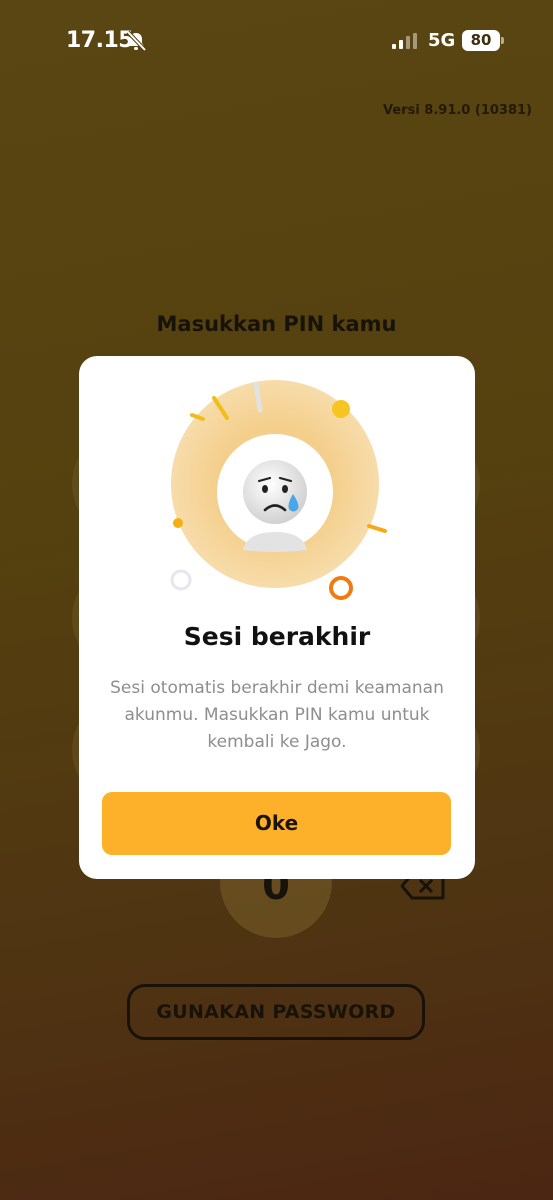  What do you see at coordinates (278, 490) in the screenshot?
I see `crying-face-icon` at bounding box center [278, 490].